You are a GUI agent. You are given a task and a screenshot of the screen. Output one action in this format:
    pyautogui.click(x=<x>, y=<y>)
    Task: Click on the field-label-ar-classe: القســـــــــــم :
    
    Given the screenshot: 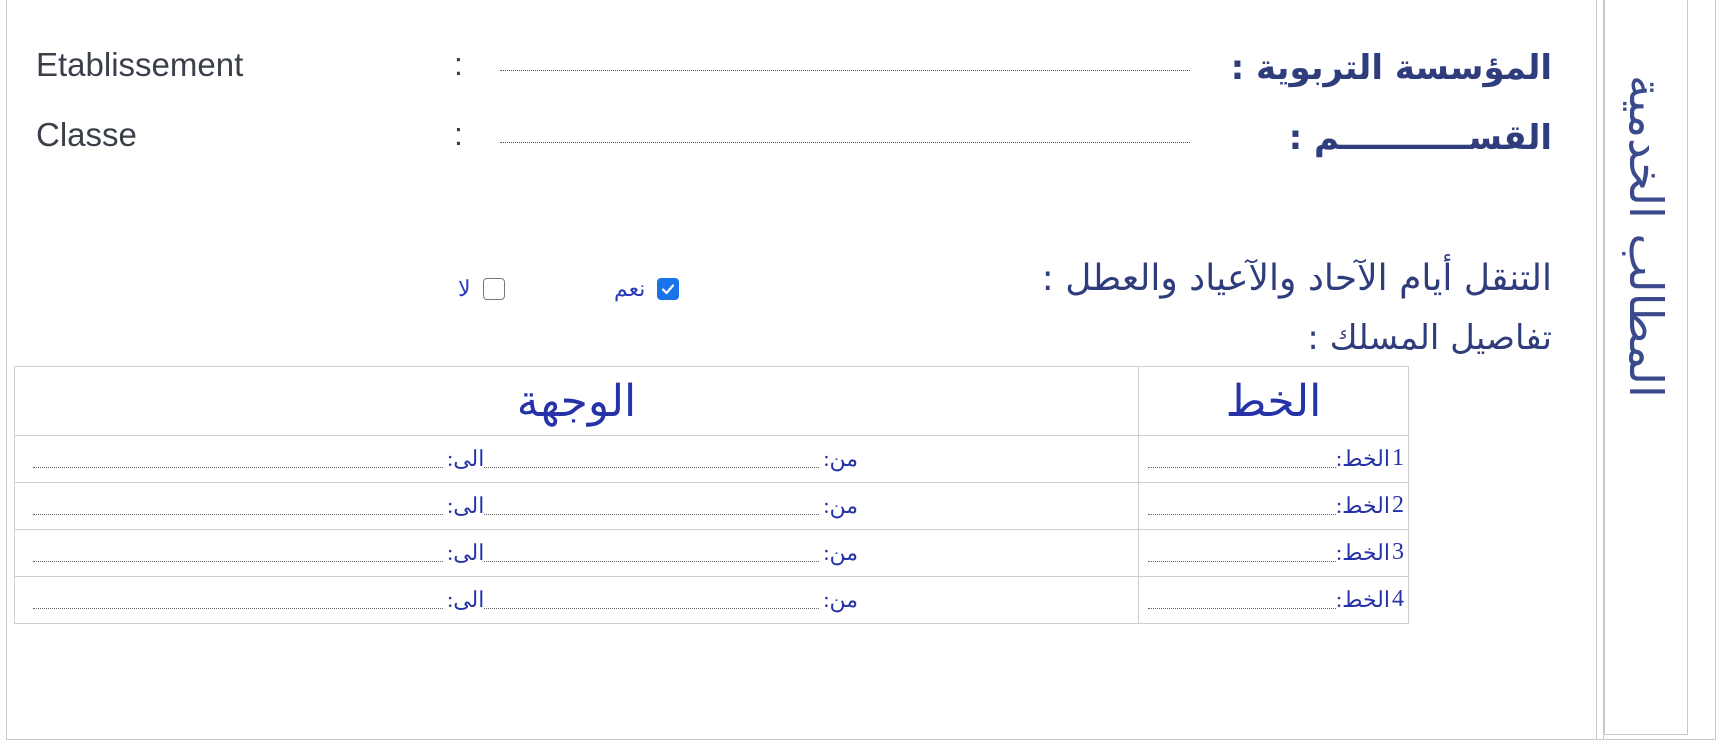 What is the action you would take?
    pyautogui.click(x=1420, y=138)
    